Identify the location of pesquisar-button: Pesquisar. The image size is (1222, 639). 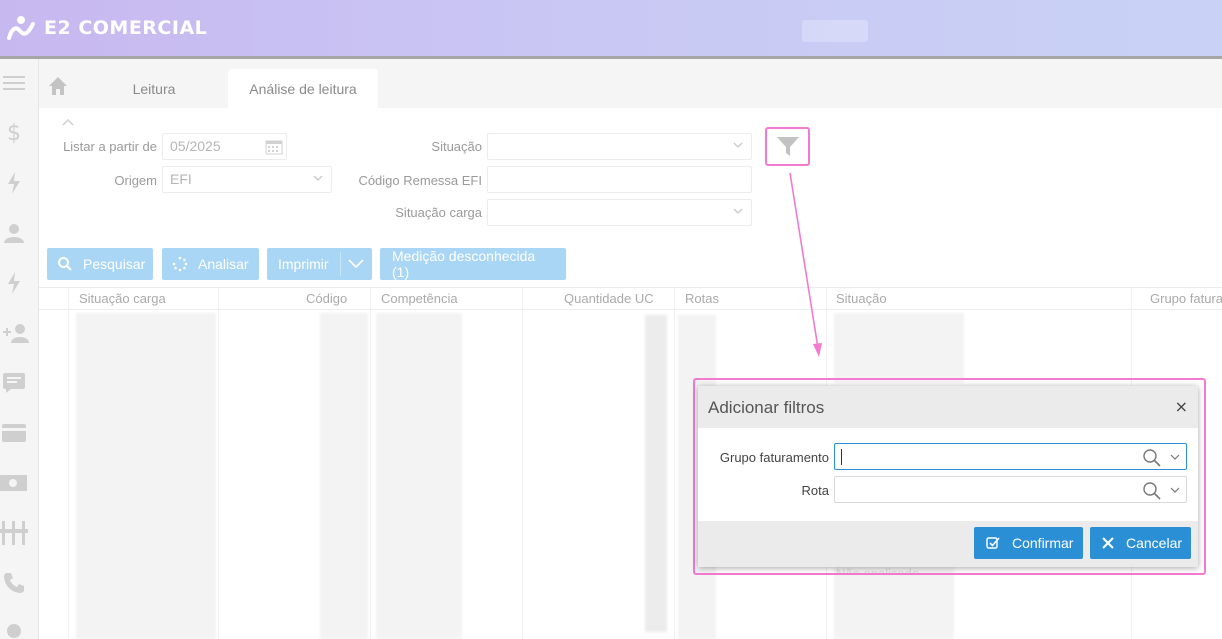
(100, 264).